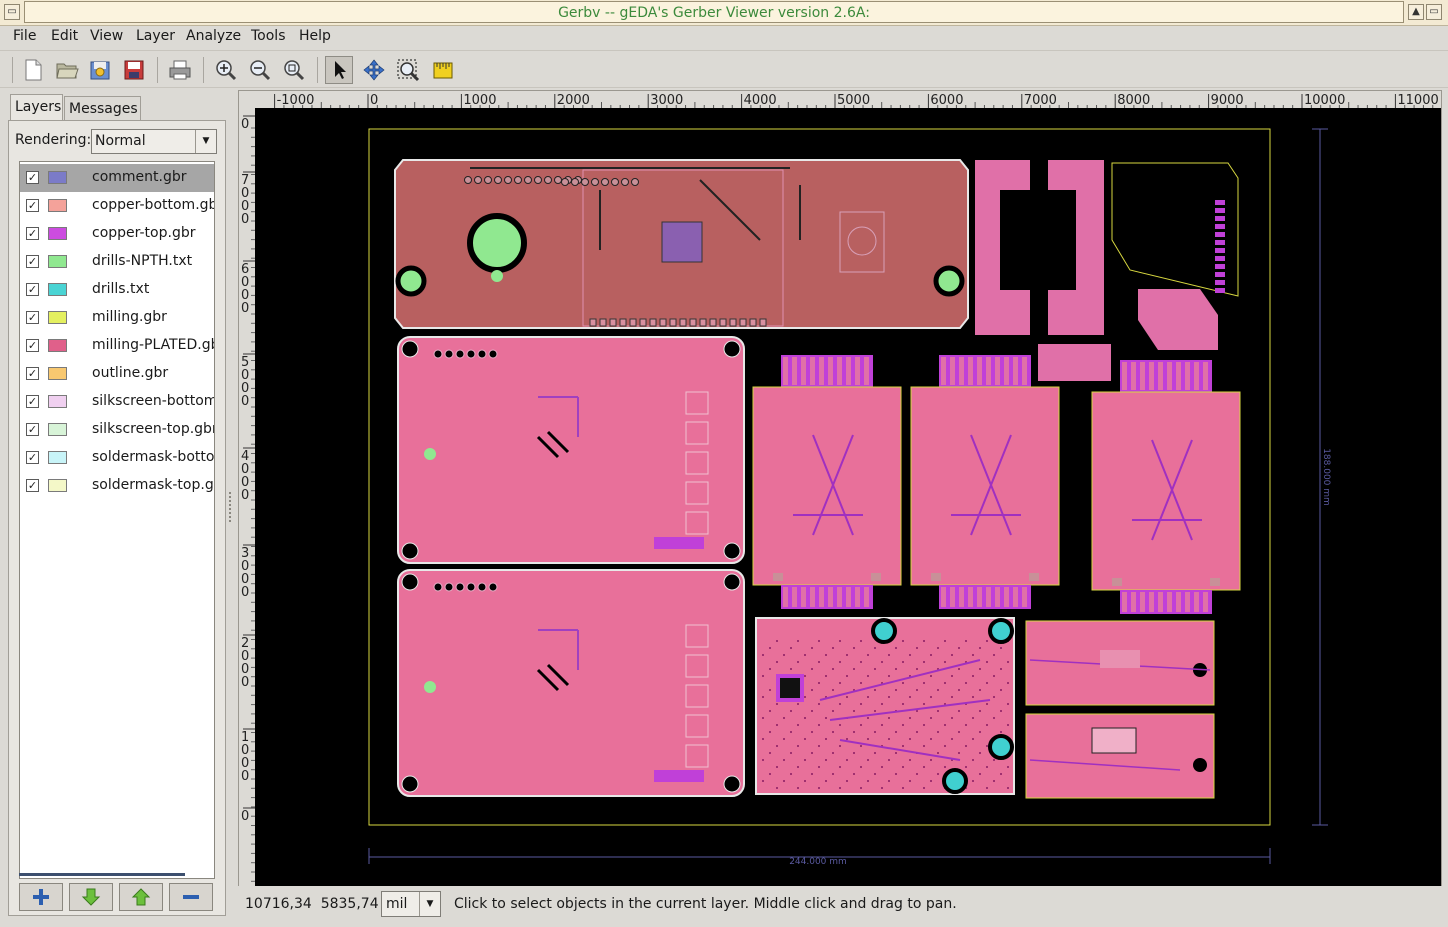 This screenshot has height=927, width=1448. I want to click on layer-row: ✓ soldermask-top.gb, so click(117, 486).